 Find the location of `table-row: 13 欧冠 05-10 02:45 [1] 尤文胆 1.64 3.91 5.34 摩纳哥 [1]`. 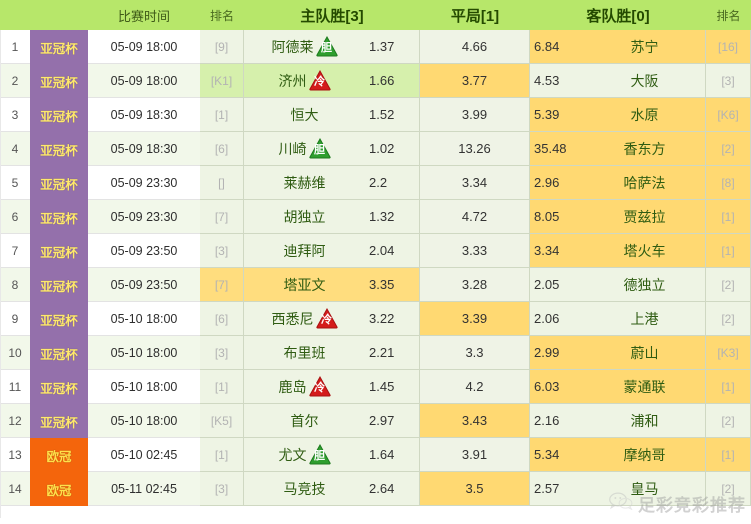

table-row: 13 欧冠 05-10 02:45 [1] 尤文胆 1.64 3.91 5.34 摩纳哥 [1] is located at coordinates (375, 455).